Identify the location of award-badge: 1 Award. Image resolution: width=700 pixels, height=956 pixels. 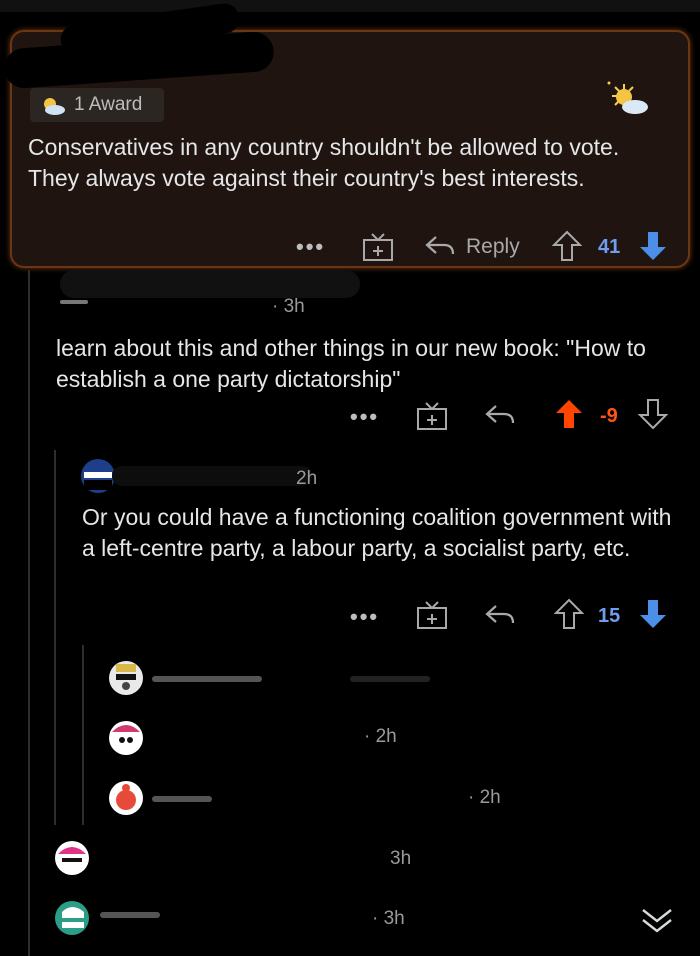
(97, 105).